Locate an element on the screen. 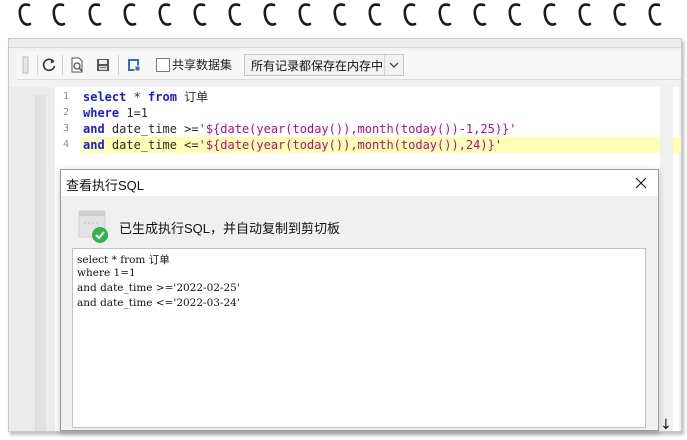 Image resolution: width=687 pixels, height=440 pixels. line-number: 3 is located at coordinates (65, 128).